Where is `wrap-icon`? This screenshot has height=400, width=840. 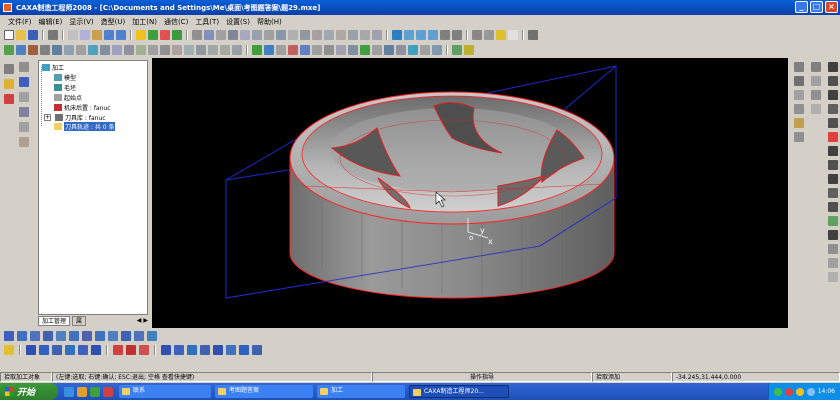
wrap-icon is located at coordinates (57, 349).